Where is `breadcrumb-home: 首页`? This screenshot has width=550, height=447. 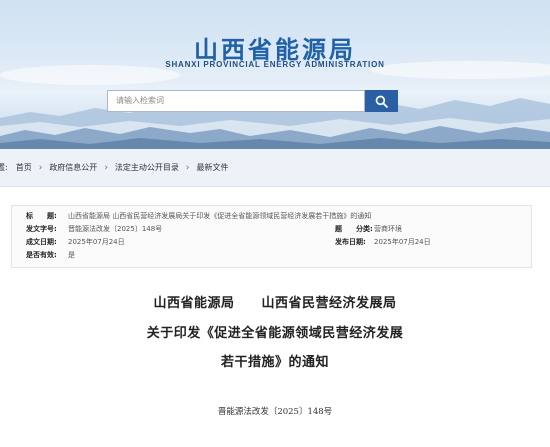 breadcrumb-home: 首页 is located at coordinates (24, 167).